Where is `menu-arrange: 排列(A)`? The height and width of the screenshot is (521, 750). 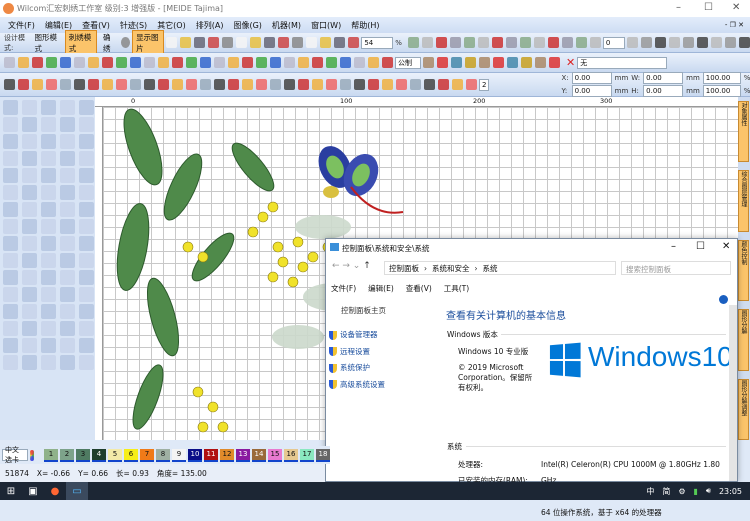
menu-arrange: 排列(A) is located at coordinates (210, 25).